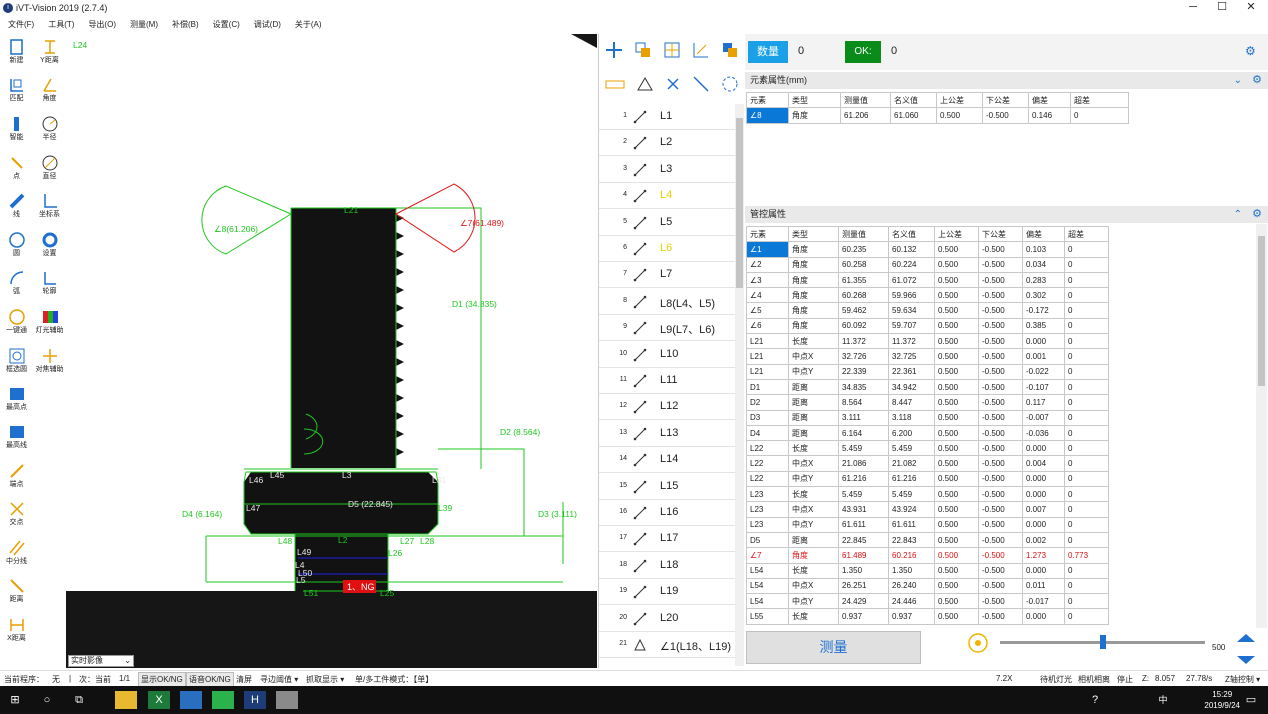 This screenshot has width=1268, height=714. Describe the element at coordinates (927, 387) in the screenshot. I see `table-row: D1 距离 34.835 34.942 0.500 -0.500 -0.107 0` at that location.